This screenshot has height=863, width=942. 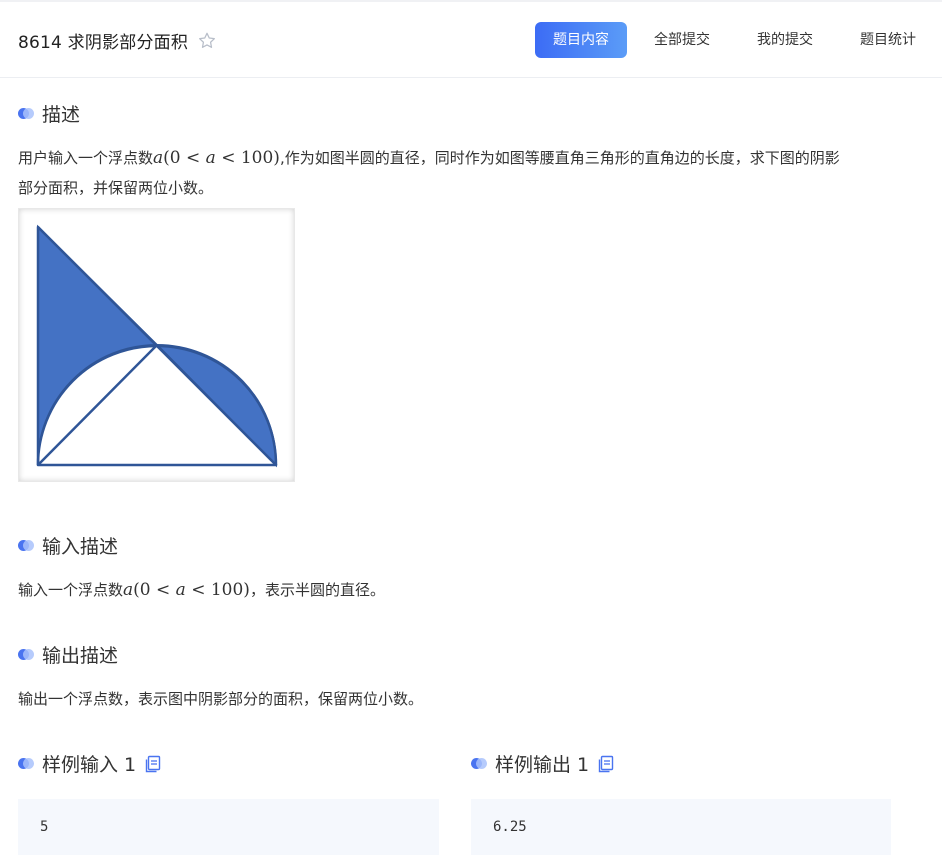 What do you see at coordinates (98, 345) in the screenshot?
I see `upper-shaded-region` at bounding box center [98, 345].